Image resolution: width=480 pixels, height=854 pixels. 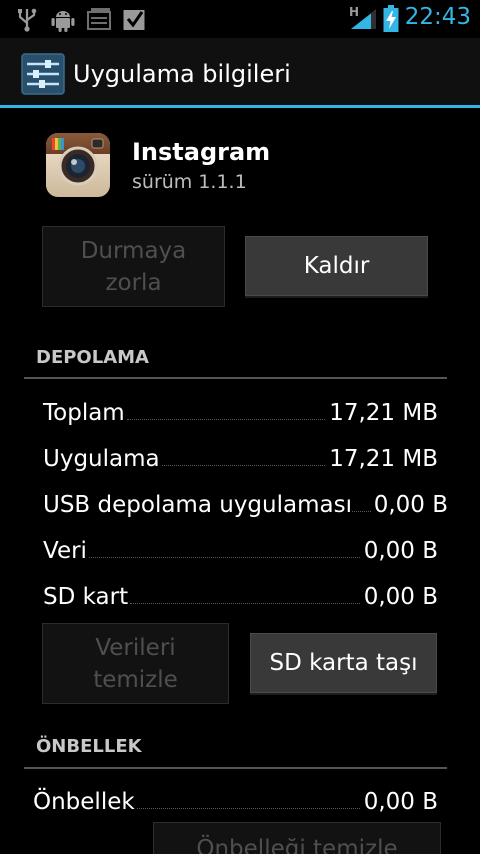 I want to click on storage-row-usb: USB depolama uygulaması 0,00 B, so click(x=245, y=502).